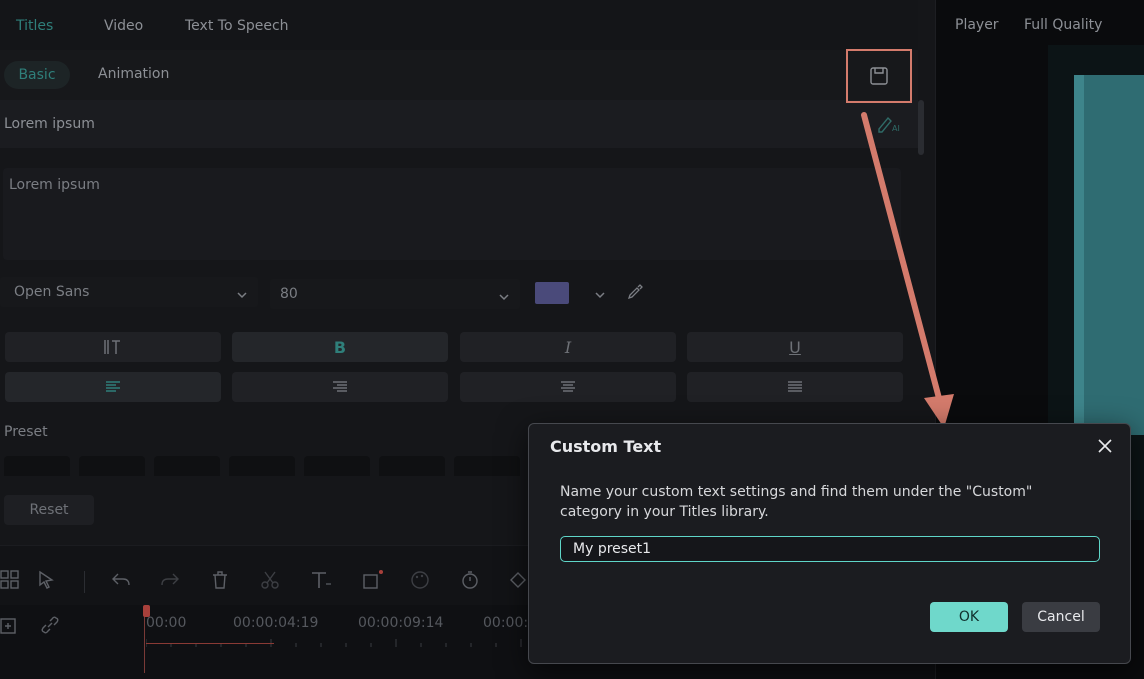 The width and height of the screenshot is (1144, 679). I want to click on italic-button: I, so click(568, 347).